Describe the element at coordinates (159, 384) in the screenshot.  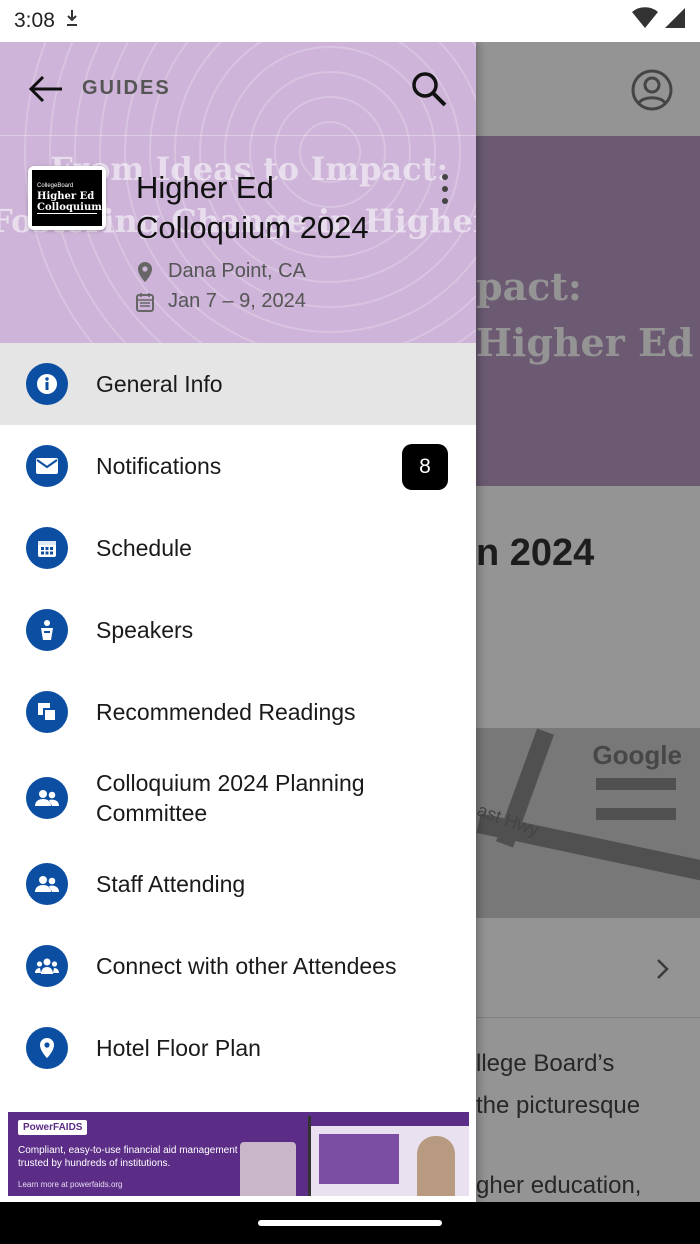
I see `menu-item-label: General Info` at that location.